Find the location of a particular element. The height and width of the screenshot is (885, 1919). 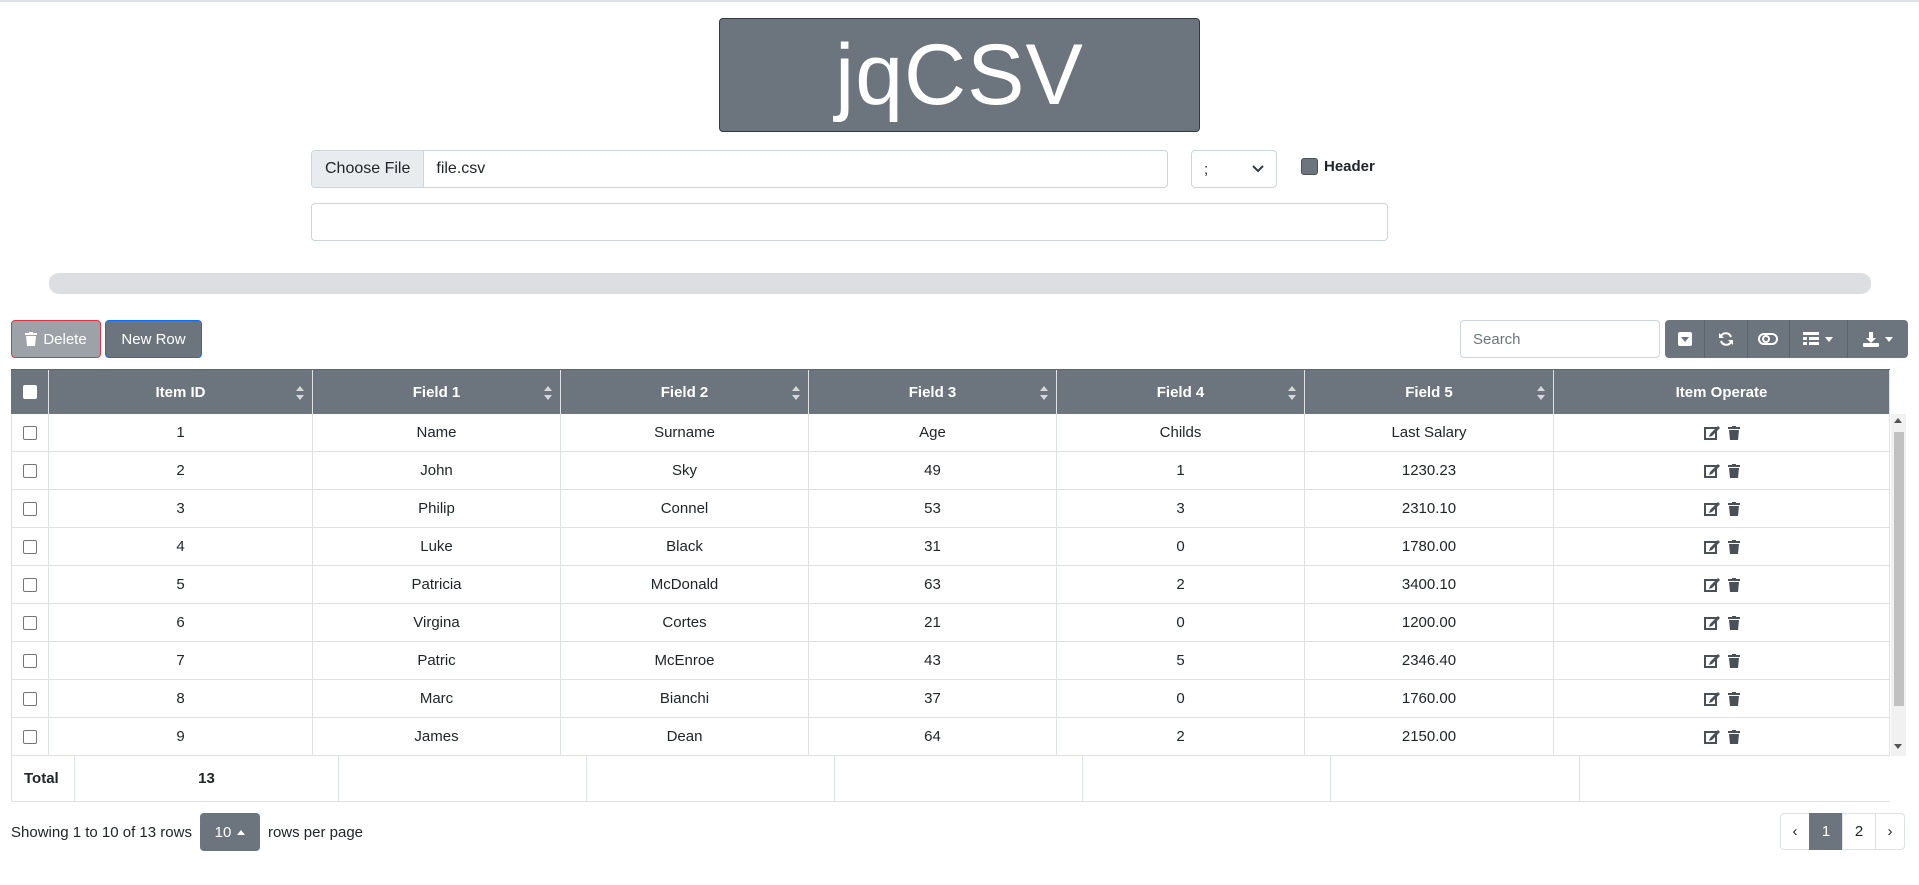

cell-item-id: 4 is located at coordinates (181, 546).